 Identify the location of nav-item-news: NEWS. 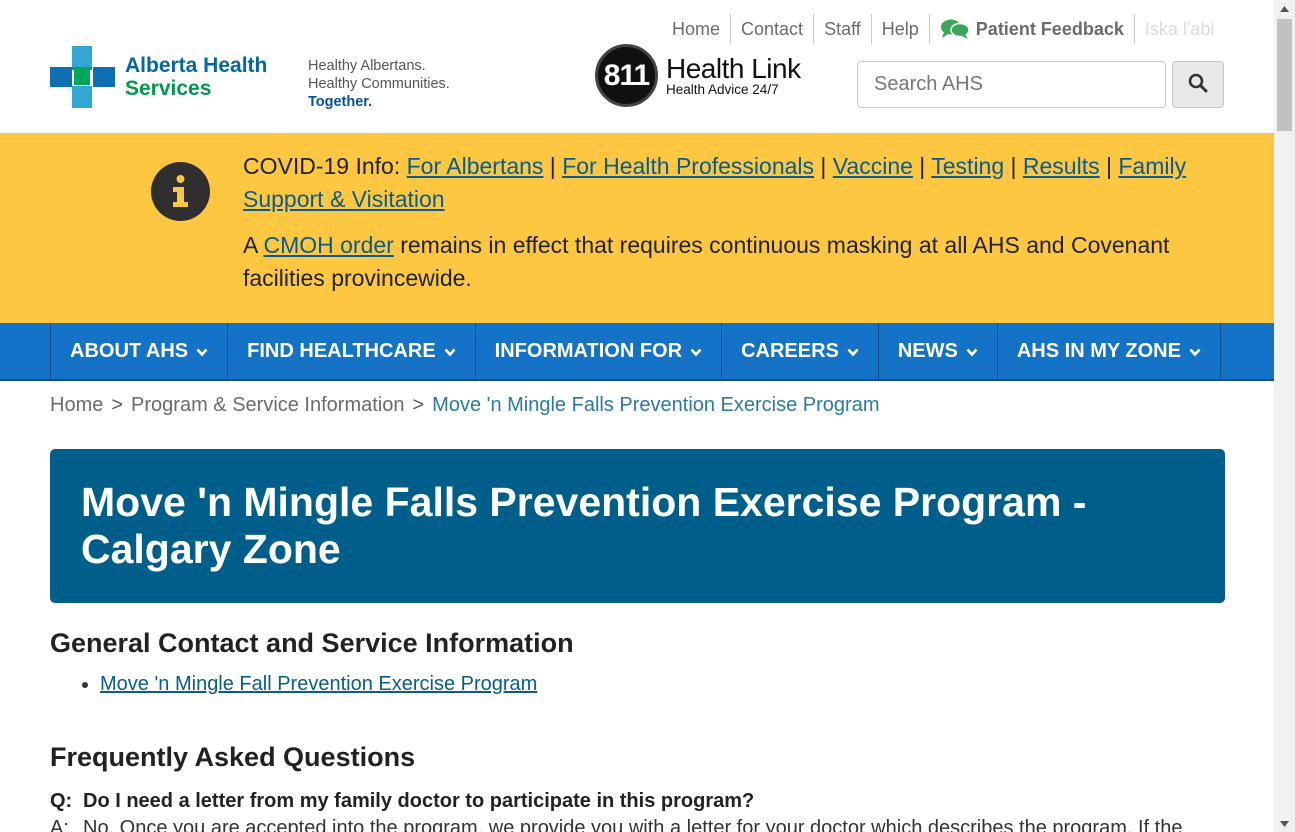
(938, 351).